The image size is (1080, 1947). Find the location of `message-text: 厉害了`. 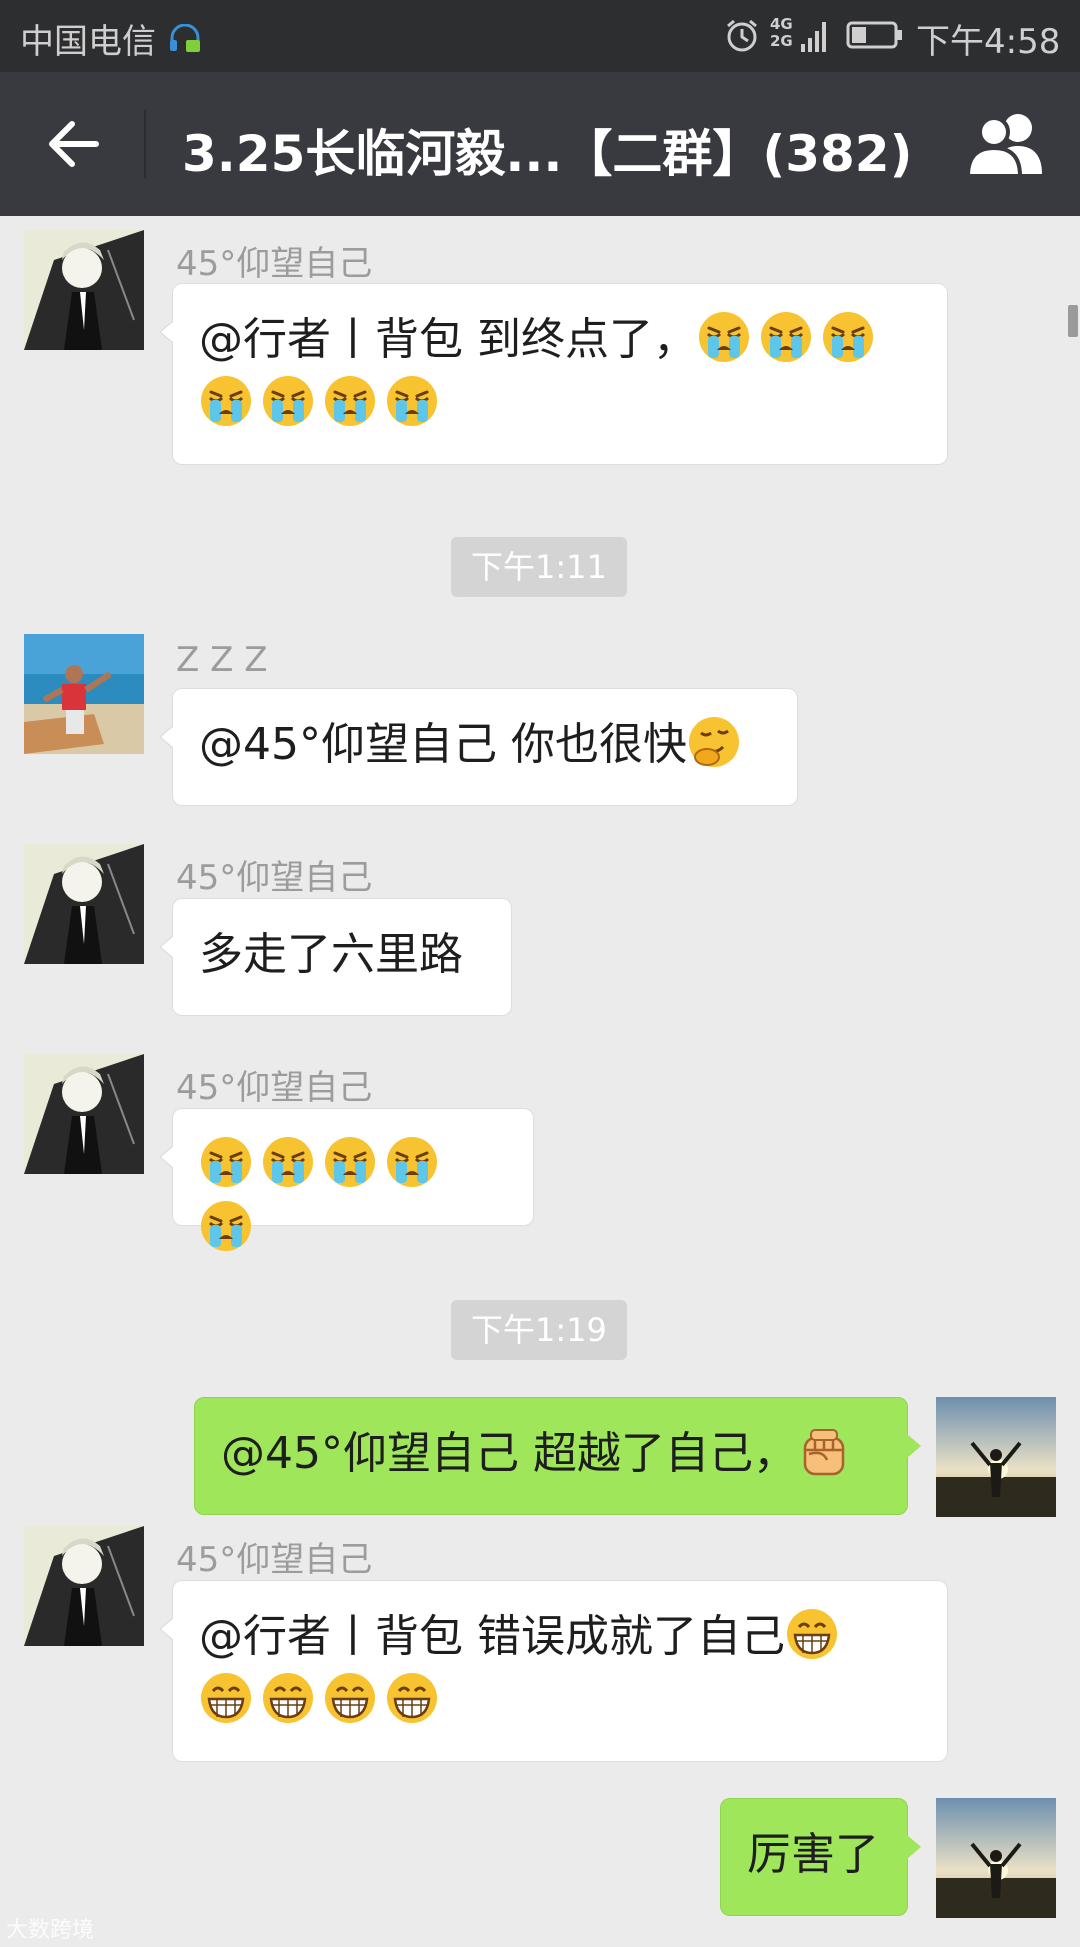

message-text: 厉害了 is located at coordinates (813, 1854).